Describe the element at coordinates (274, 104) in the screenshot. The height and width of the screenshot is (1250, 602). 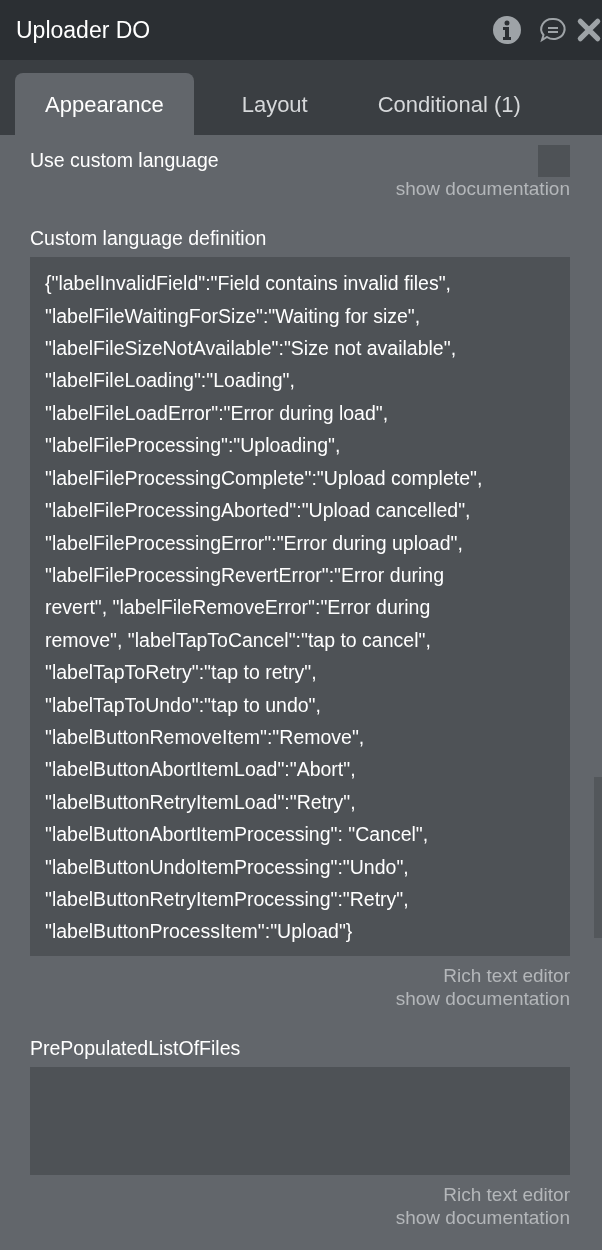
I see `tab: Layout` at that location.